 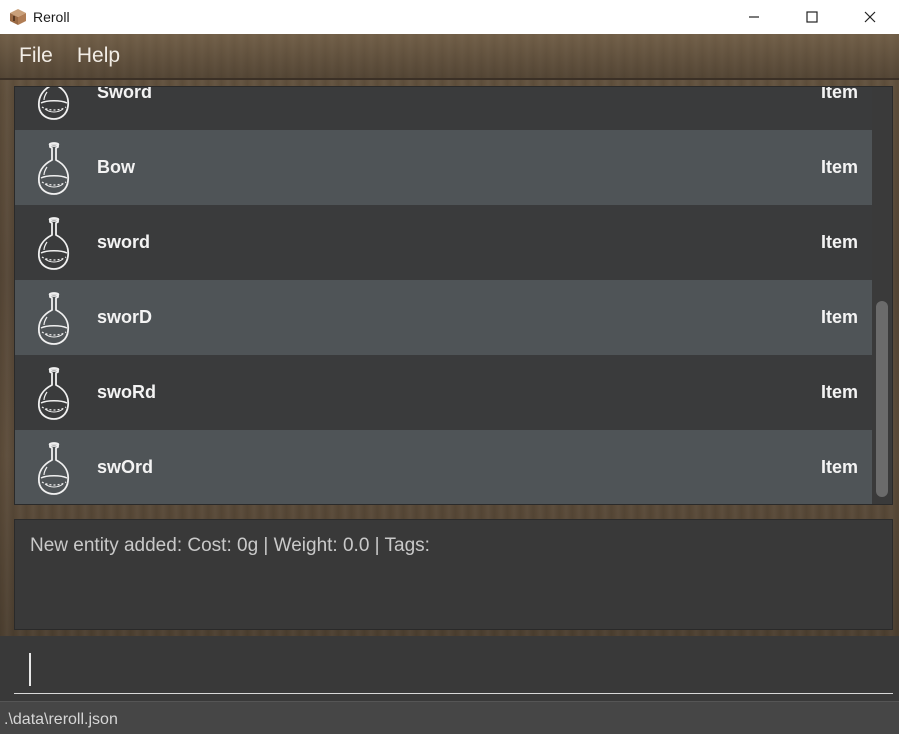 I want to click on menu-file: File, so click(x=36, y=56).